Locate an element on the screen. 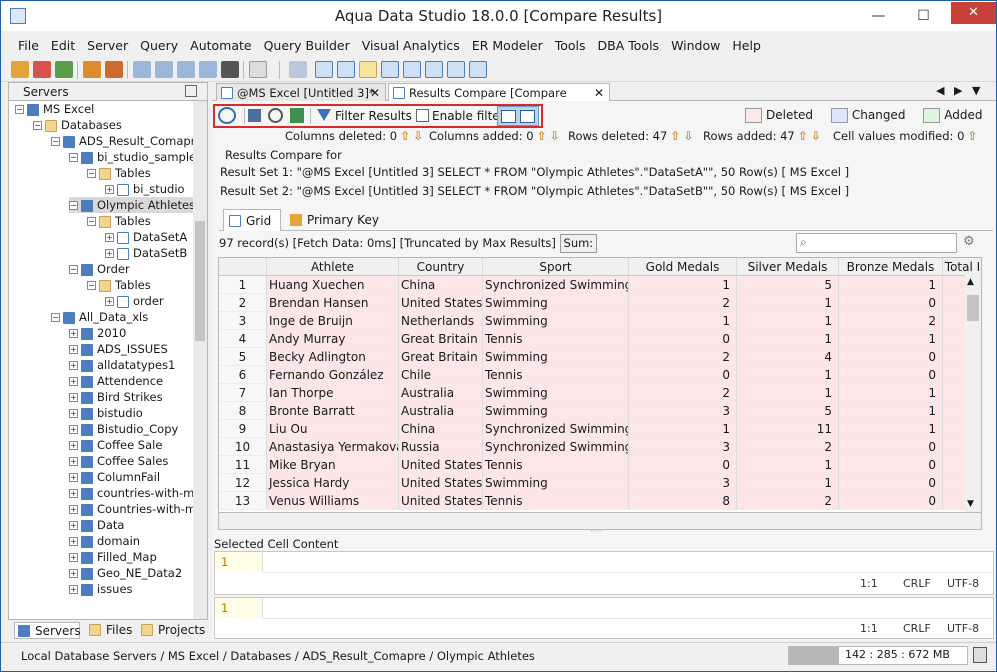 The width and height of the screenshot is (997, 672). tree-node: + Geo_NE_Data2 is located at coordinates (125, 573).